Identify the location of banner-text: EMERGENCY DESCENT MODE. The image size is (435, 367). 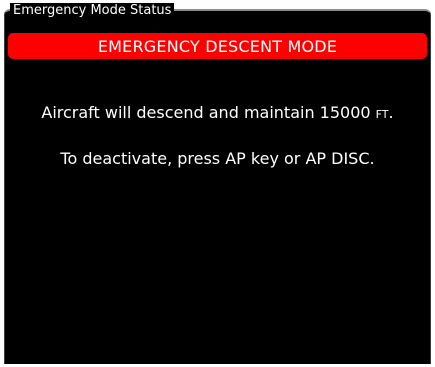
(217, 46).